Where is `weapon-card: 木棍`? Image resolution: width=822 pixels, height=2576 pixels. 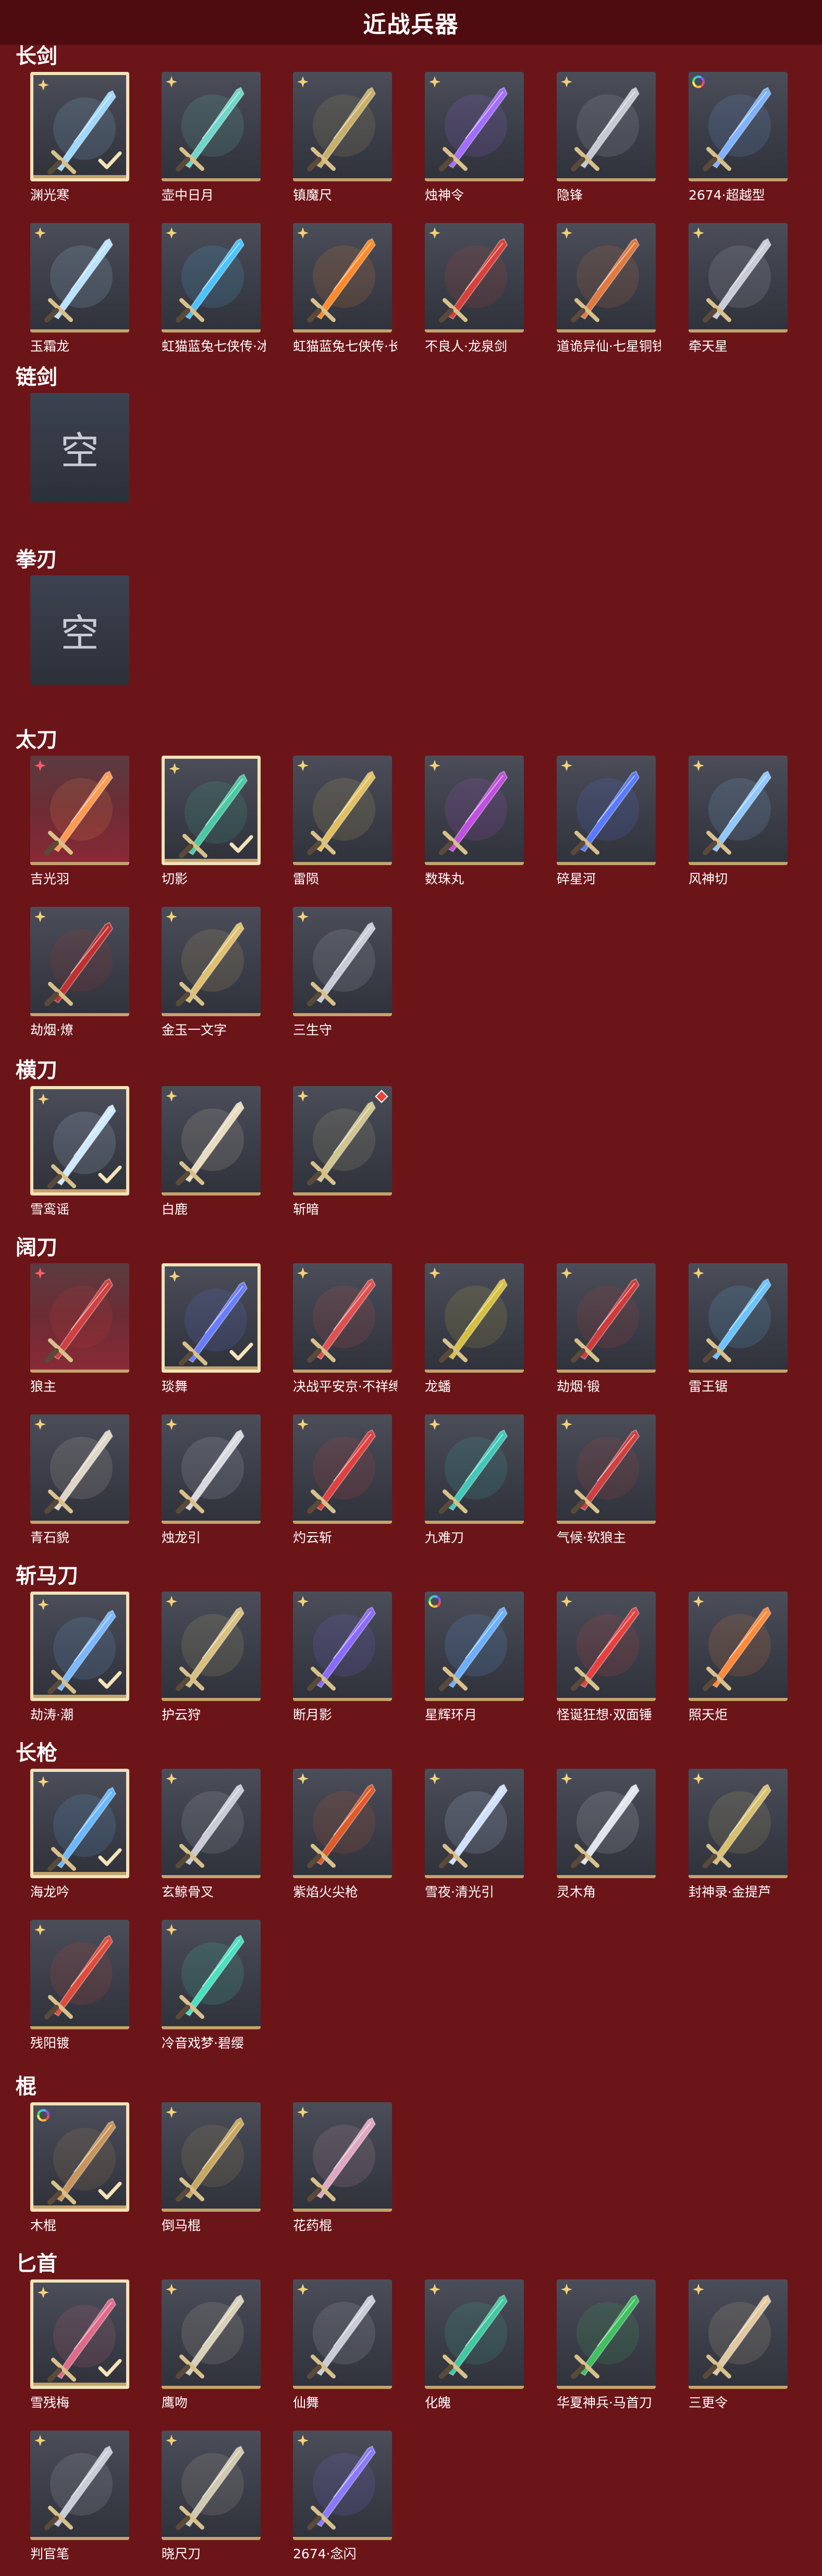 weapon-card: 木棍 is located at coordinates (79, 2167).